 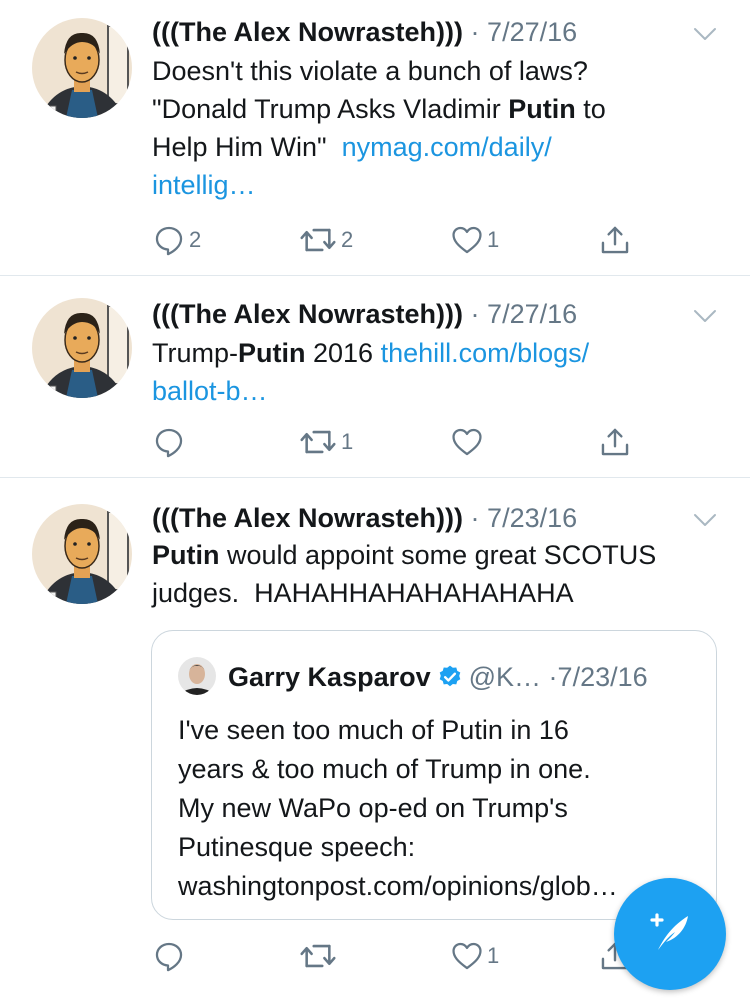 I want to click on verified-badge-icon, so click(x=450, y=681).